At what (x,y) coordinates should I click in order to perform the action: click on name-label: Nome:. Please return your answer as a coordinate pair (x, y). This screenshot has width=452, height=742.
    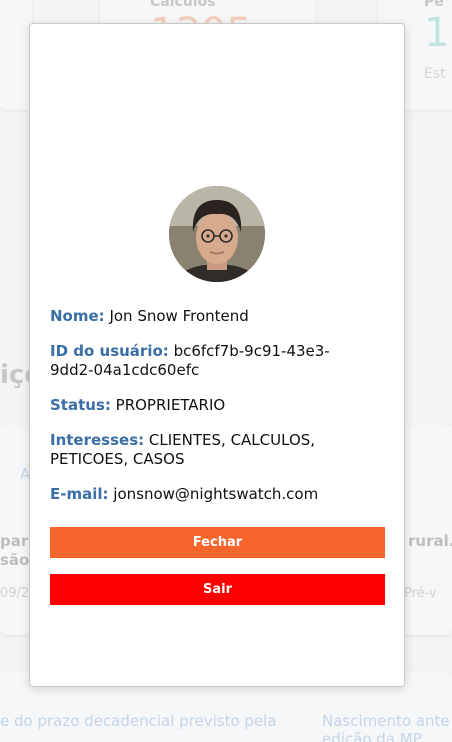
    Looking at the image, I should click on (77, 316).